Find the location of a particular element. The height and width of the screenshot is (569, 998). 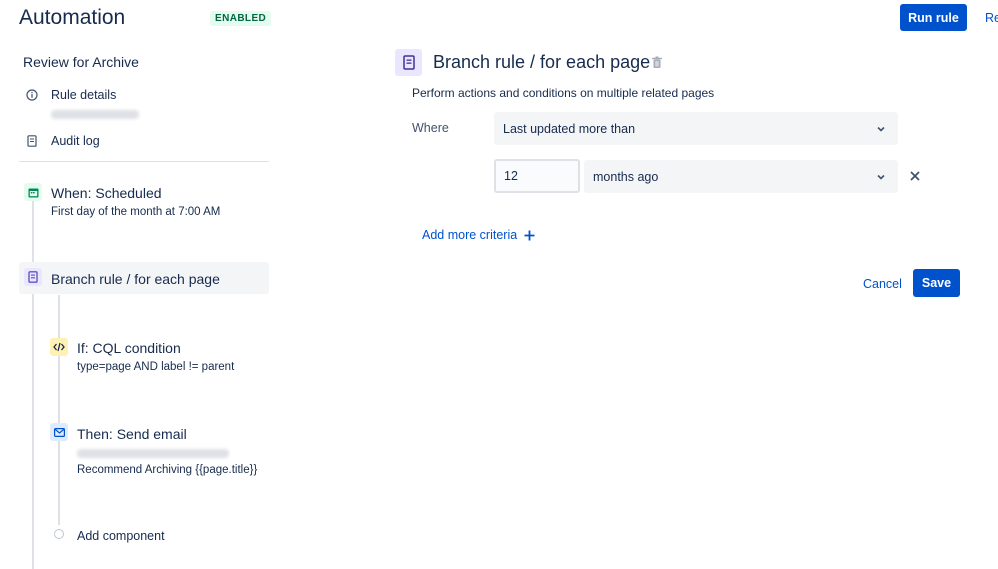

panel-title: Branch rule / for each page is located at coordinates (542, 62).